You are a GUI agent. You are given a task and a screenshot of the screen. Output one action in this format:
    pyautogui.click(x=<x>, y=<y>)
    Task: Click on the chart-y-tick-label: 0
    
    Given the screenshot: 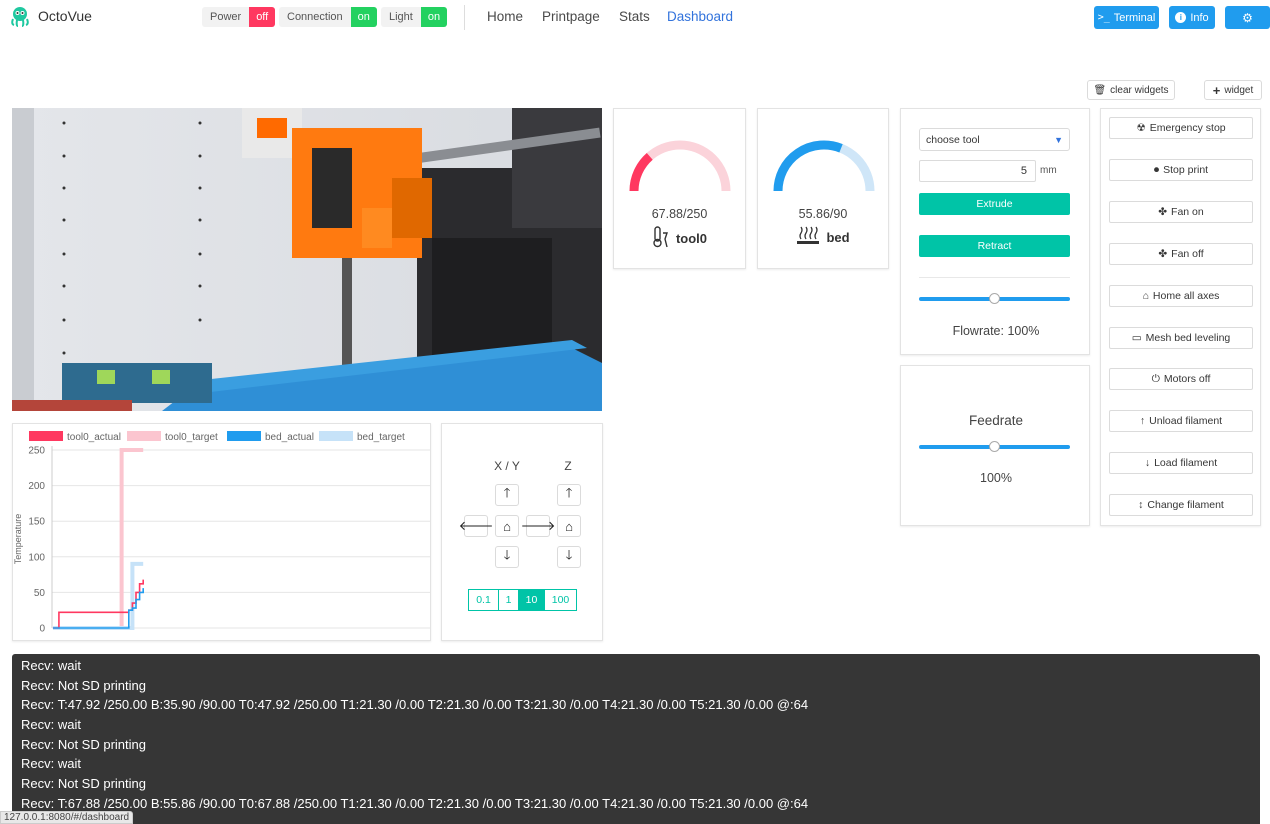 What is the action you would take?
    pyautogui.click(x=42, y=629)
    